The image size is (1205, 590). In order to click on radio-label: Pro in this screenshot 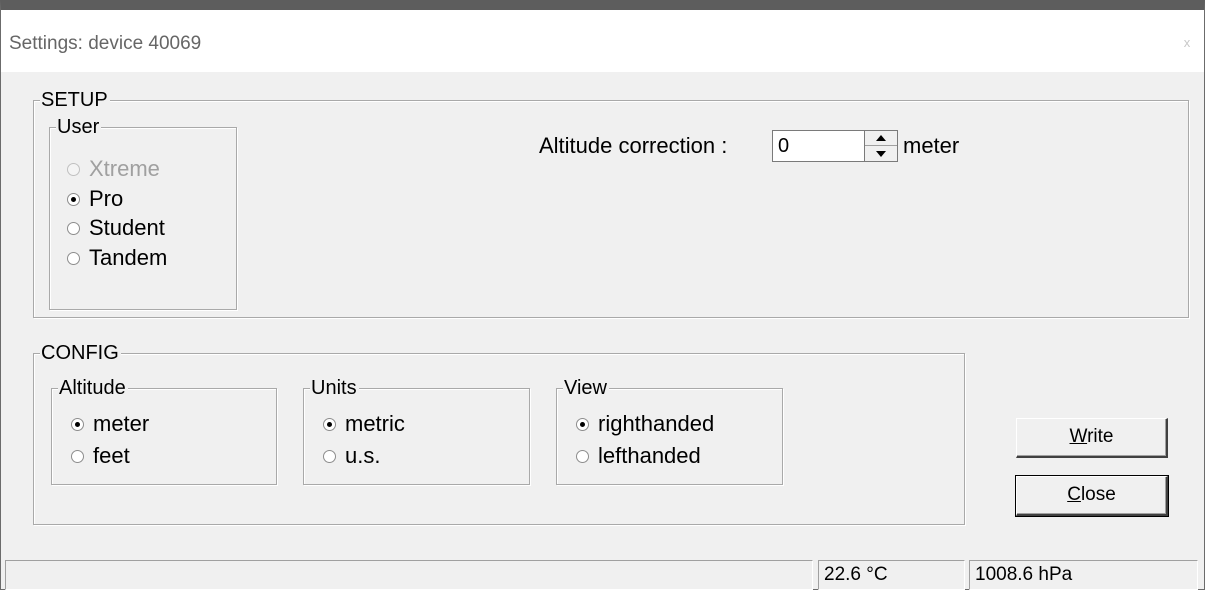, I will do `click(106, 198)`.